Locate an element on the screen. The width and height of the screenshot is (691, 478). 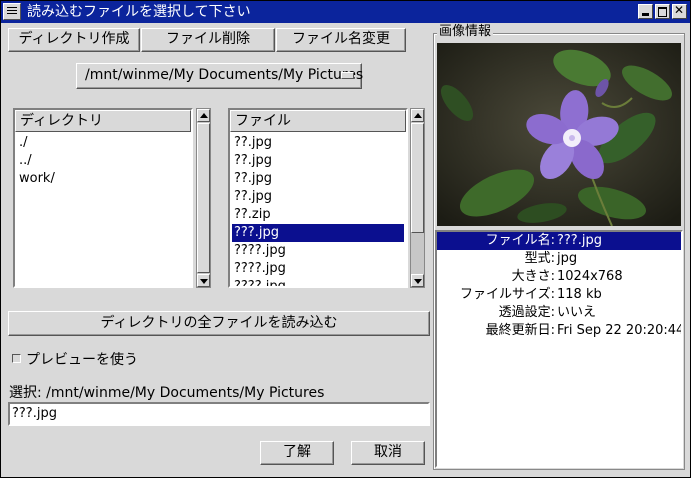
image-info-title: 画像情報 is located at coordinates (465, 31).